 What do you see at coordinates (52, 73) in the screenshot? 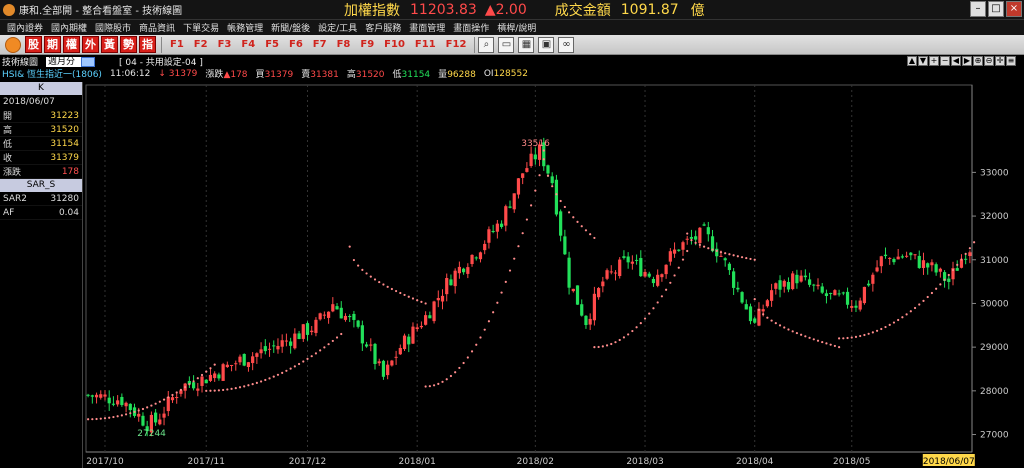
I see `symbol-label: HSI& 恆生指近一(1806)` at bounding box center [52, 73].